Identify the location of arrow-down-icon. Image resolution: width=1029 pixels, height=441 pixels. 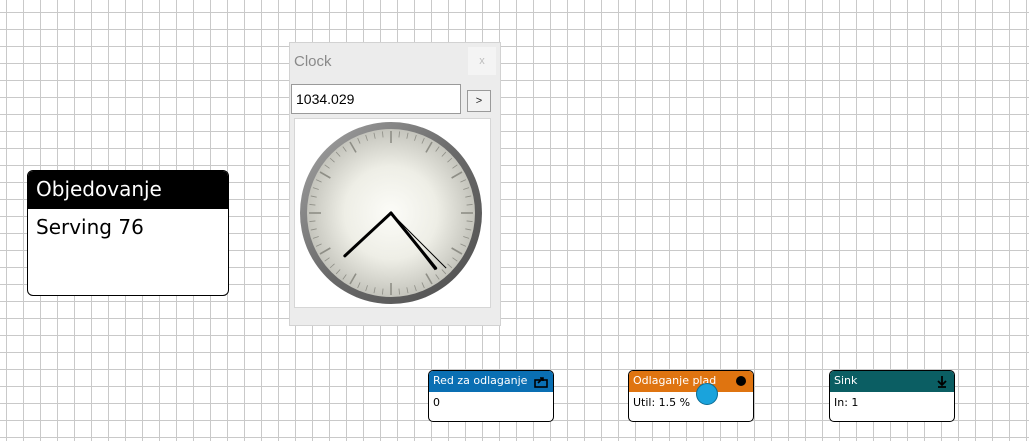
(942, 382).